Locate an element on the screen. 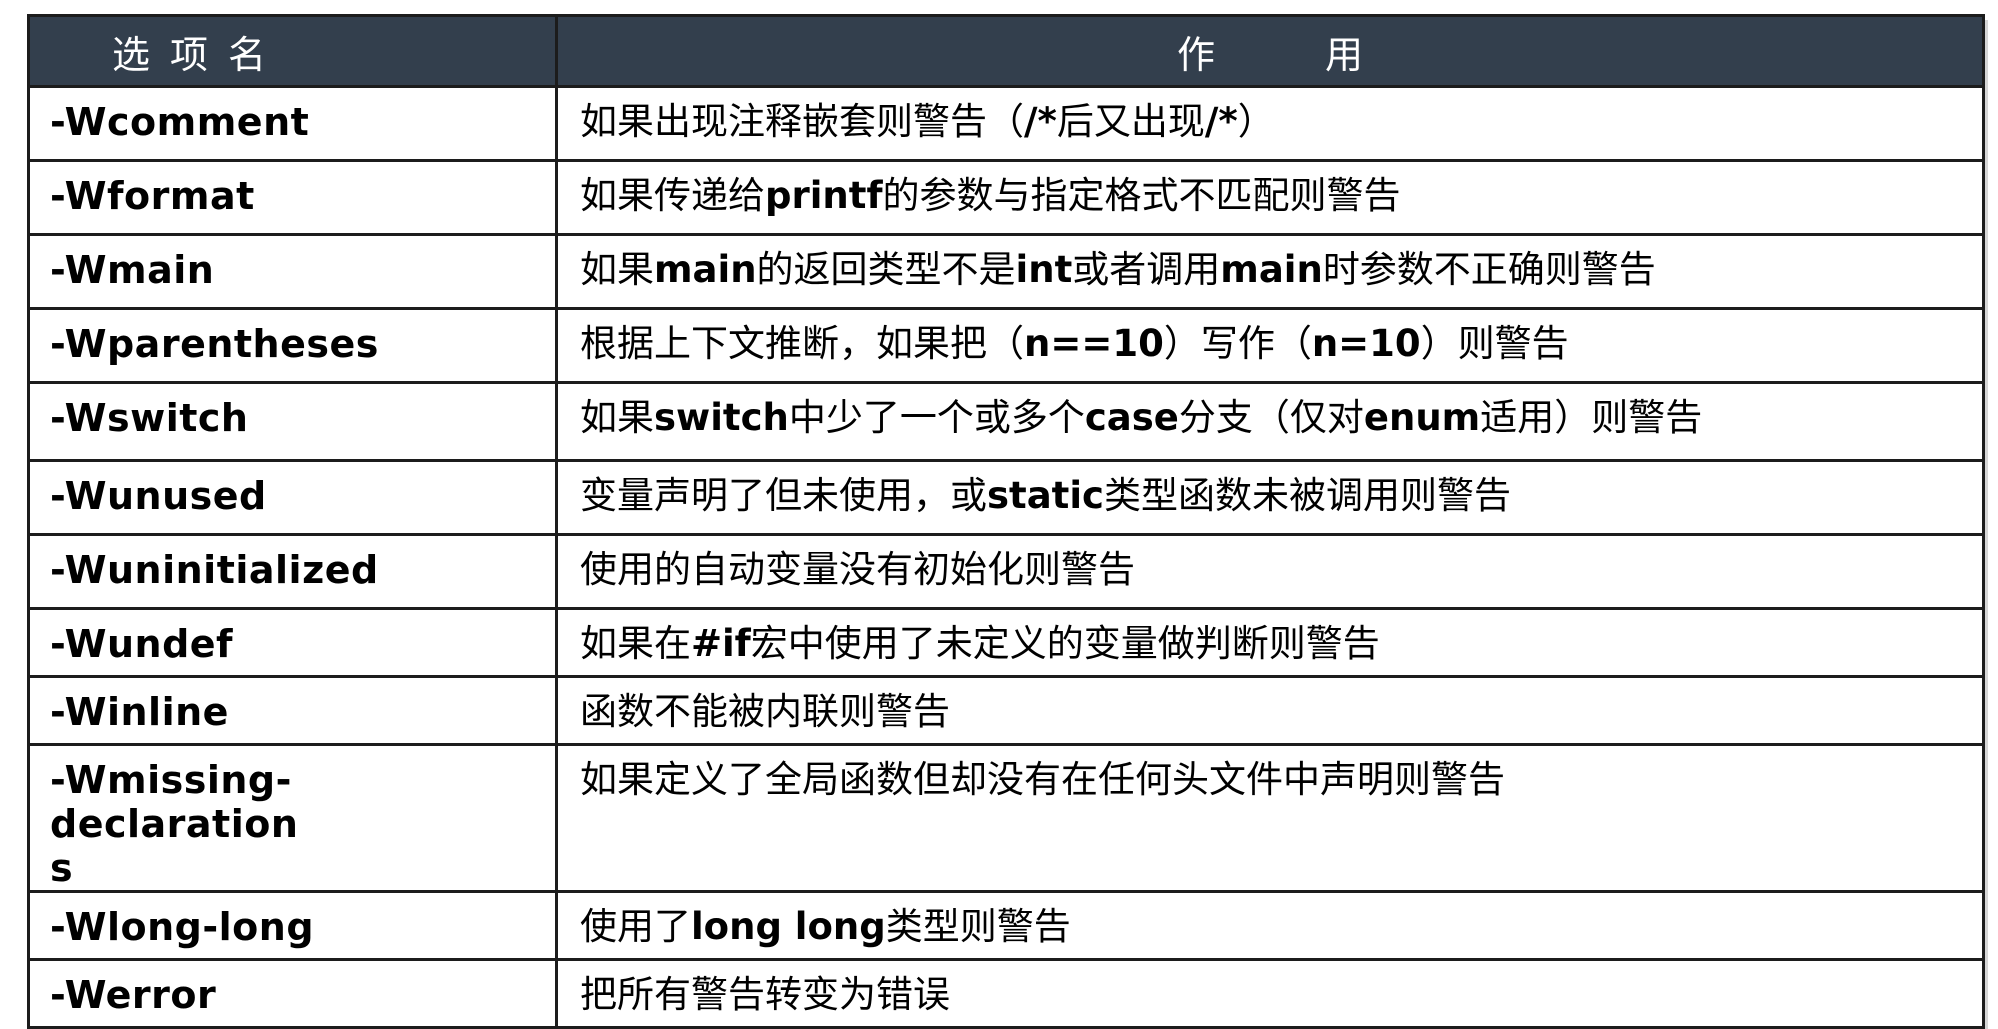 Image resolution: width=1998 pixels, height=1029 pixels. table-row: -Wunused 变量声明了但未使用，或static类型函数未被调用则警告 is located at coordinates (1006, 497).